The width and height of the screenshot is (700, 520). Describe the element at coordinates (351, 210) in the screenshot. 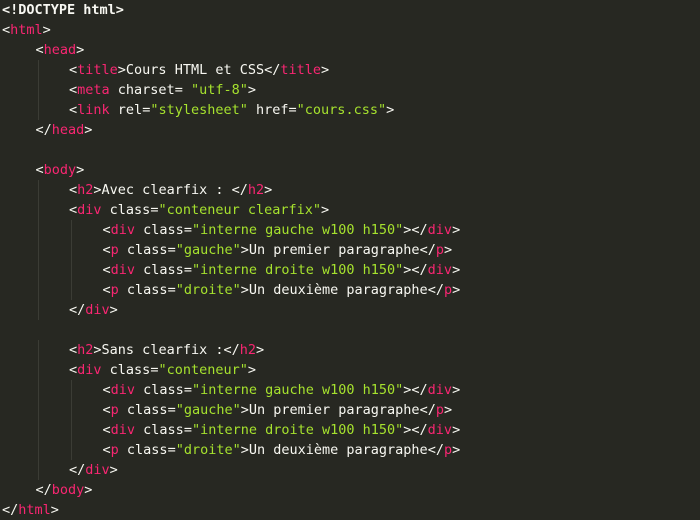

I see `code-line: <div class="conteneur clearfix">` at that location.